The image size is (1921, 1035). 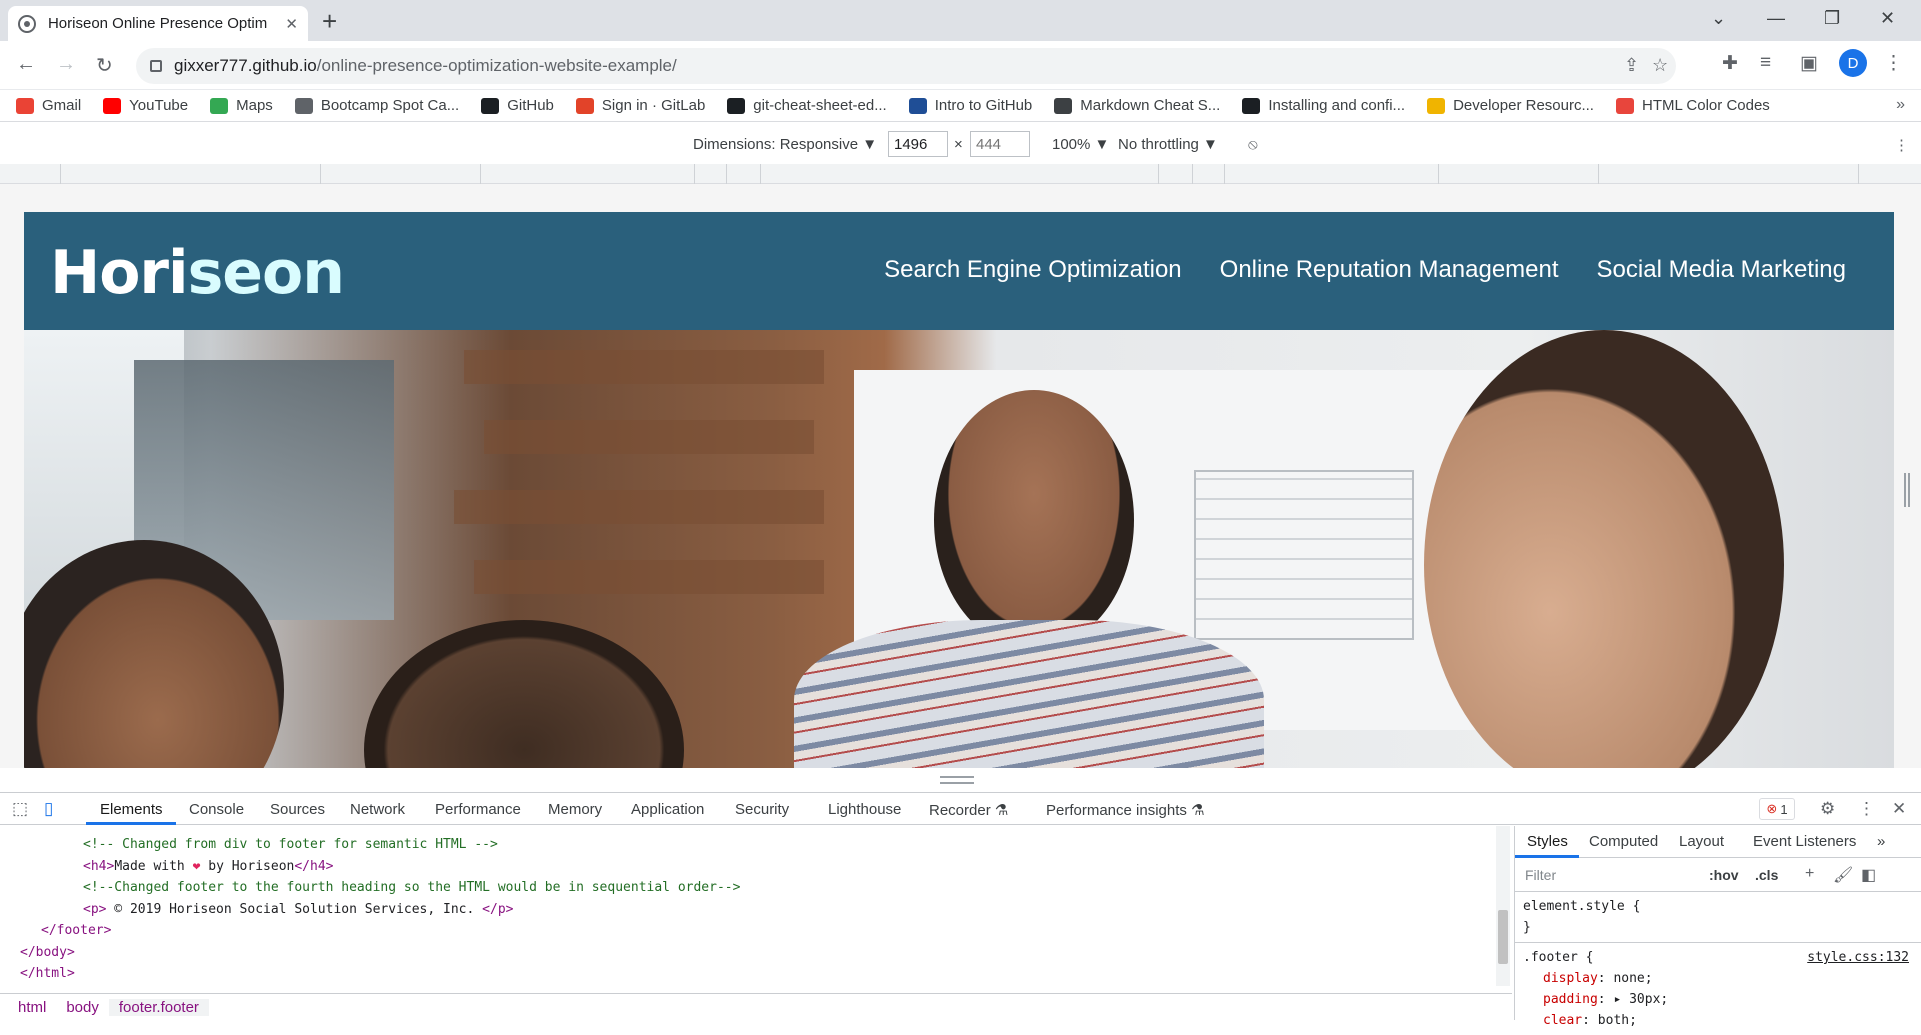 What do you see at coordinates (1901, 145) in the screenshot?
I see `device-menu-icon: ⋮` at bounding box center [1901, 145].